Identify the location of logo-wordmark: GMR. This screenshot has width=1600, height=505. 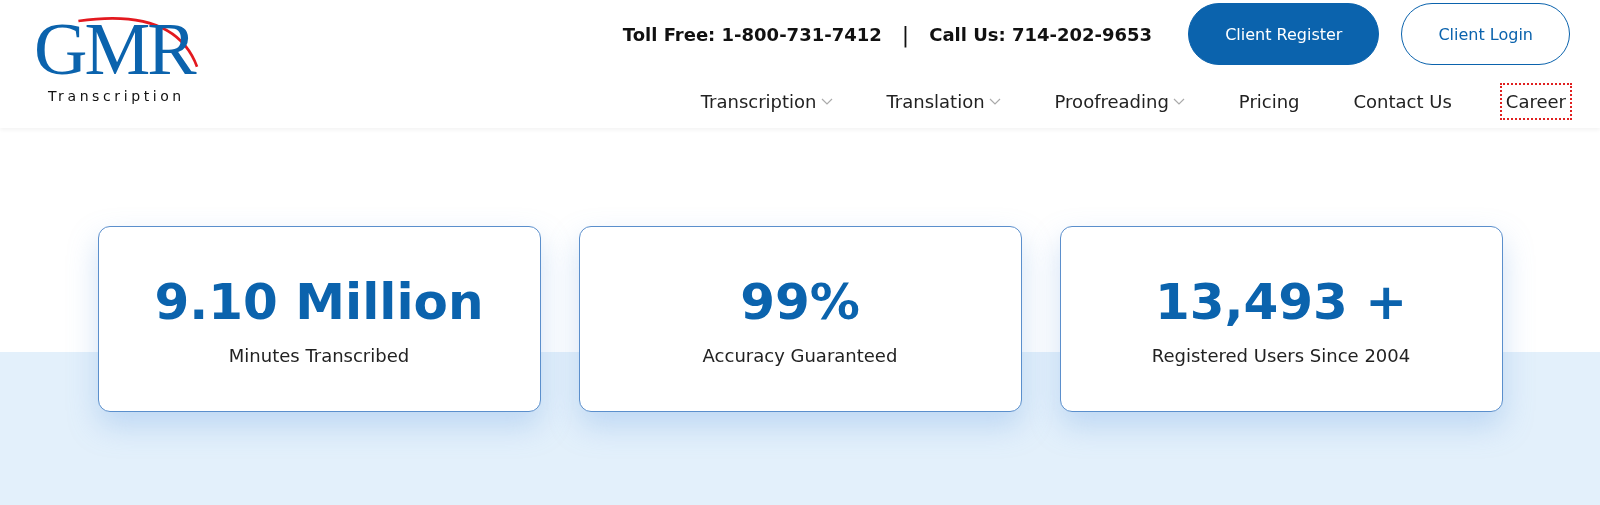
(114, 49).